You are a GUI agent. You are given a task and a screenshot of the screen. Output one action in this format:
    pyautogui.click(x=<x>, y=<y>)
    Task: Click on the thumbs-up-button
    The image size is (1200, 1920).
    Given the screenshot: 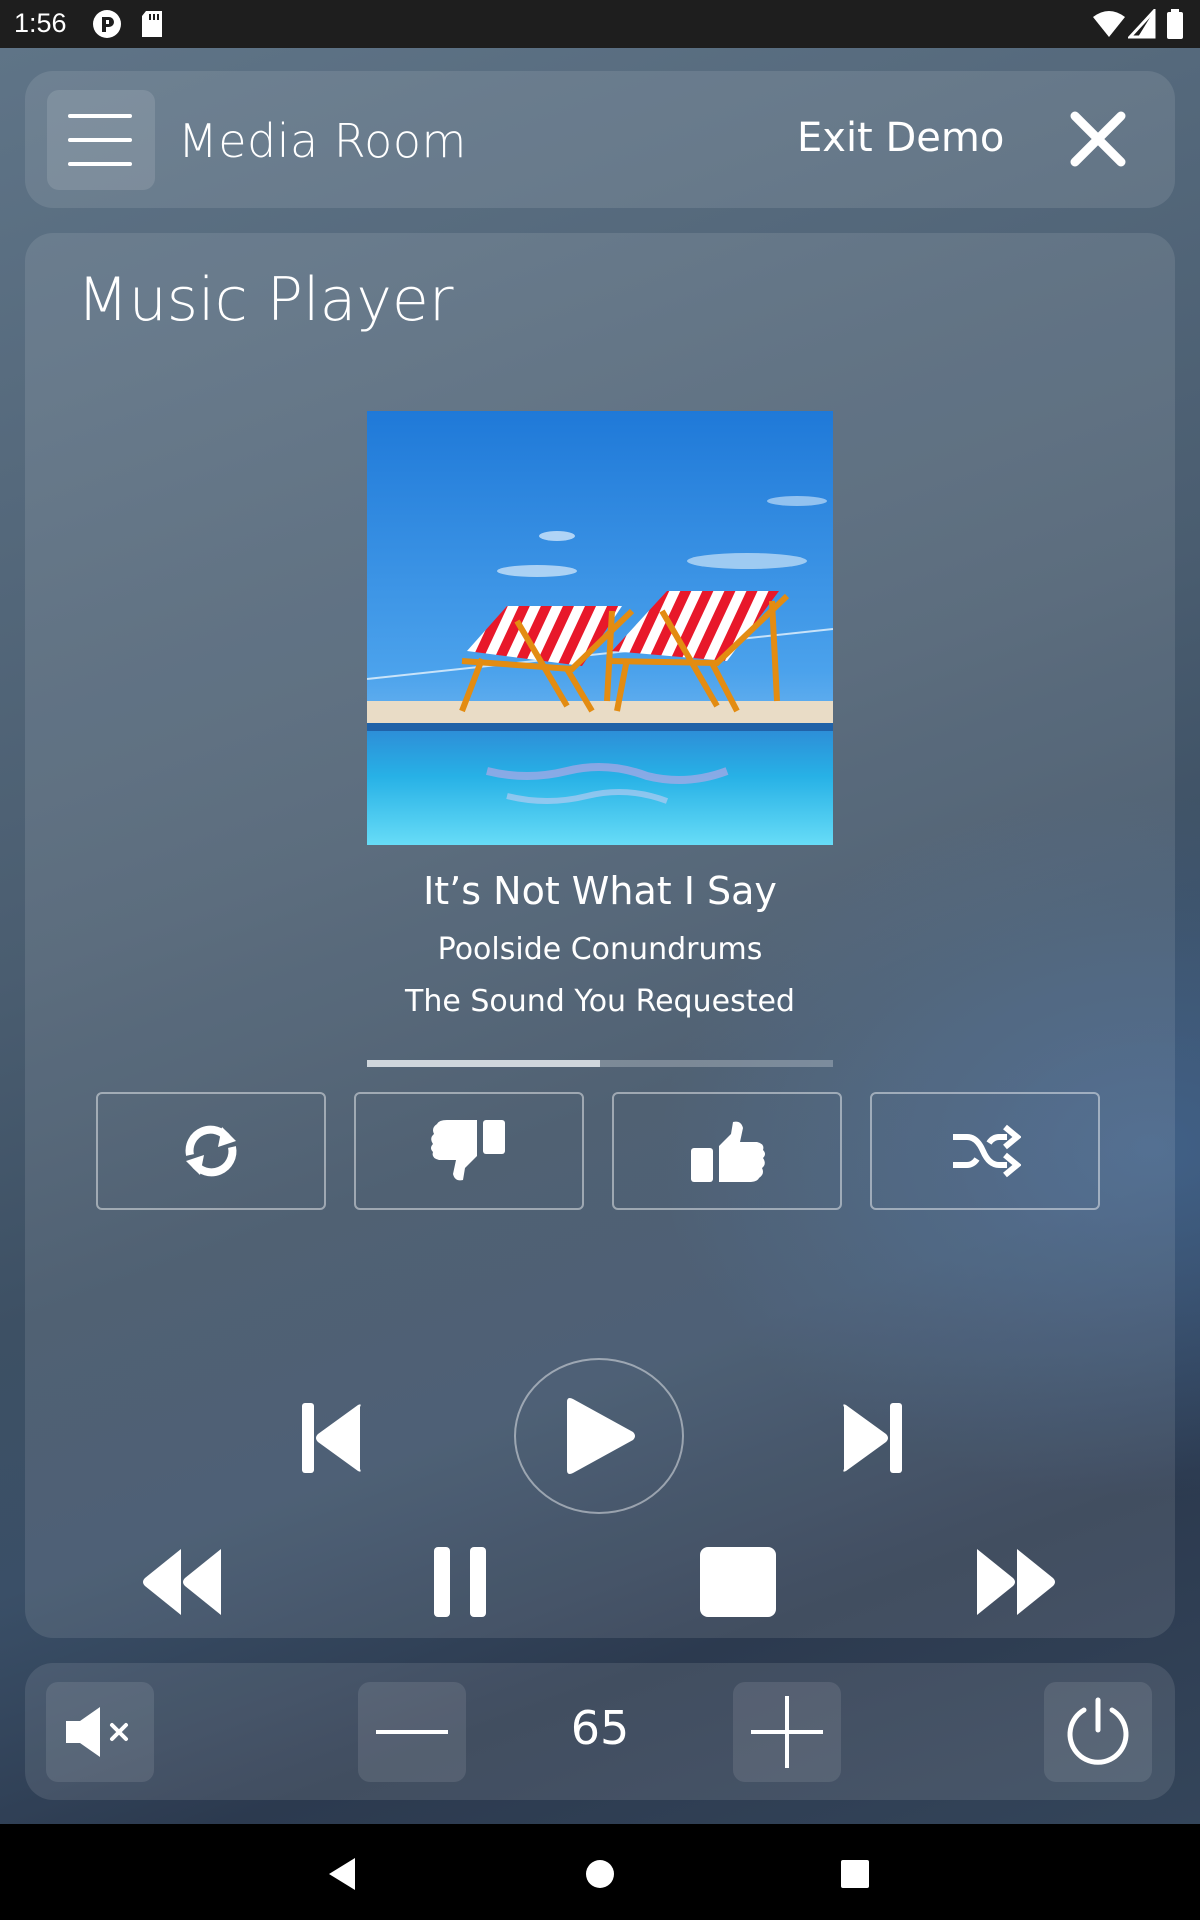 What is the action you would take?
    pyautogui.click(x=727, y=1151)
    